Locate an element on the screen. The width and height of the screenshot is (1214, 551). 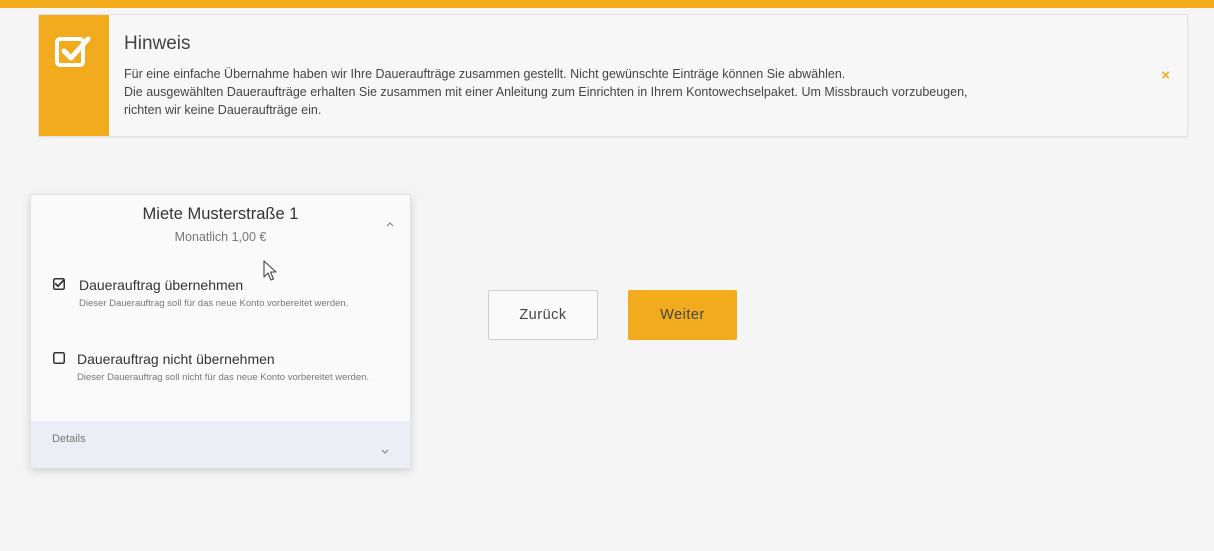
chevron-up-icon is located at coordinates (390, 224).